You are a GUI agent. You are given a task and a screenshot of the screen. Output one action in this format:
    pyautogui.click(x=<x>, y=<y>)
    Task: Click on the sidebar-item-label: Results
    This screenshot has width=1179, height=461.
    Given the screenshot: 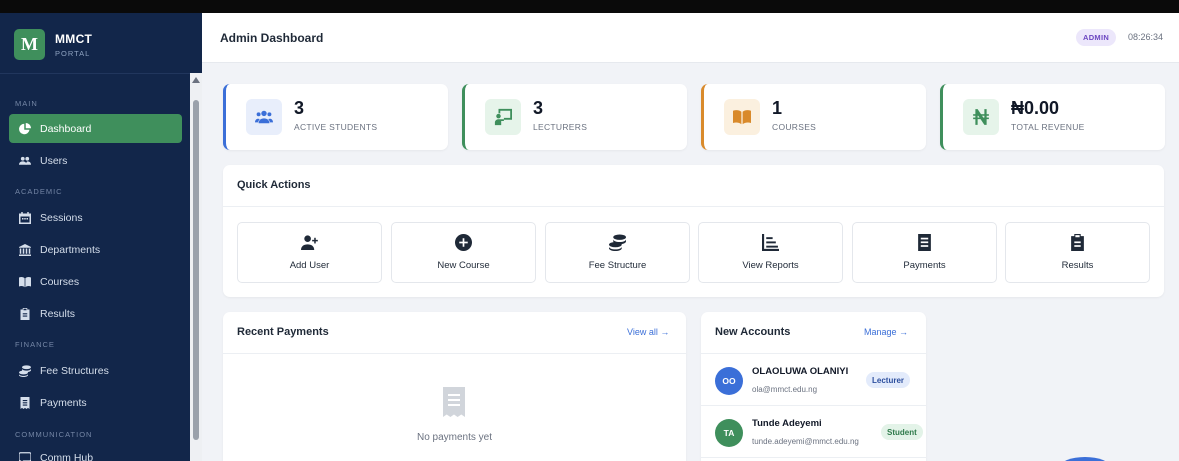 What is the action you would take?
    pyautogui.click(x=58, y=313)
    